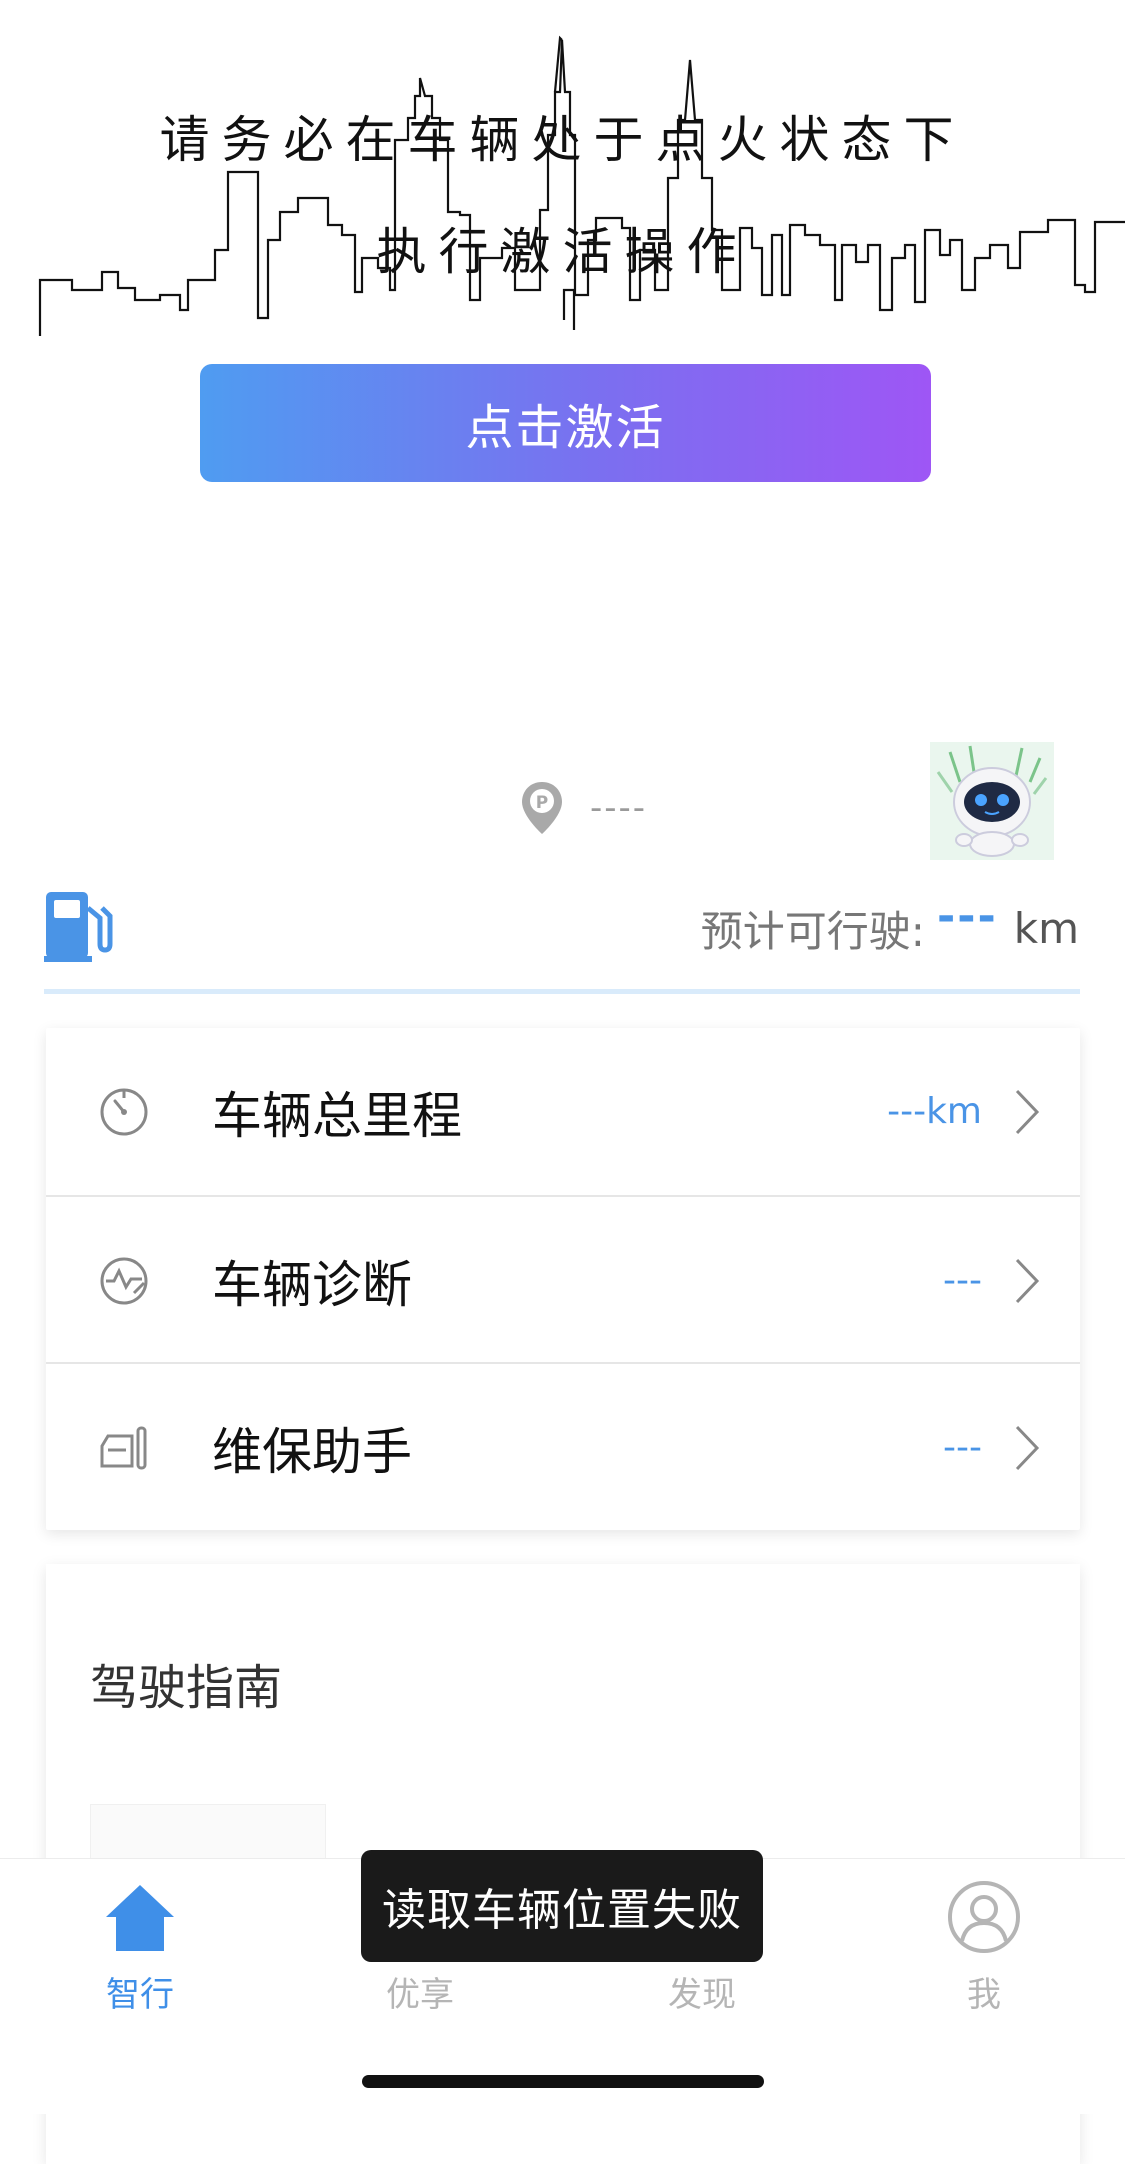  What do you see at coordinates (140, 1995) in the screenshot?
I see `tab-label-zhixing: 智行` at bounding box center [140, 1995].